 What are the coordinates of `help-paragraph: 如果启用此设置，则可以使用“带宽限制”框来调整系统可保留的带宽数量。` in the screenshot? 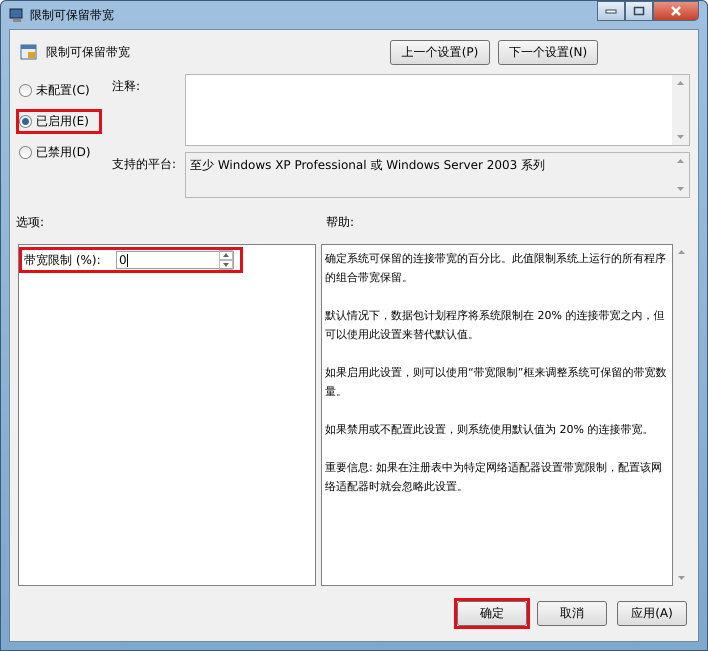 It's located at (496, 382).